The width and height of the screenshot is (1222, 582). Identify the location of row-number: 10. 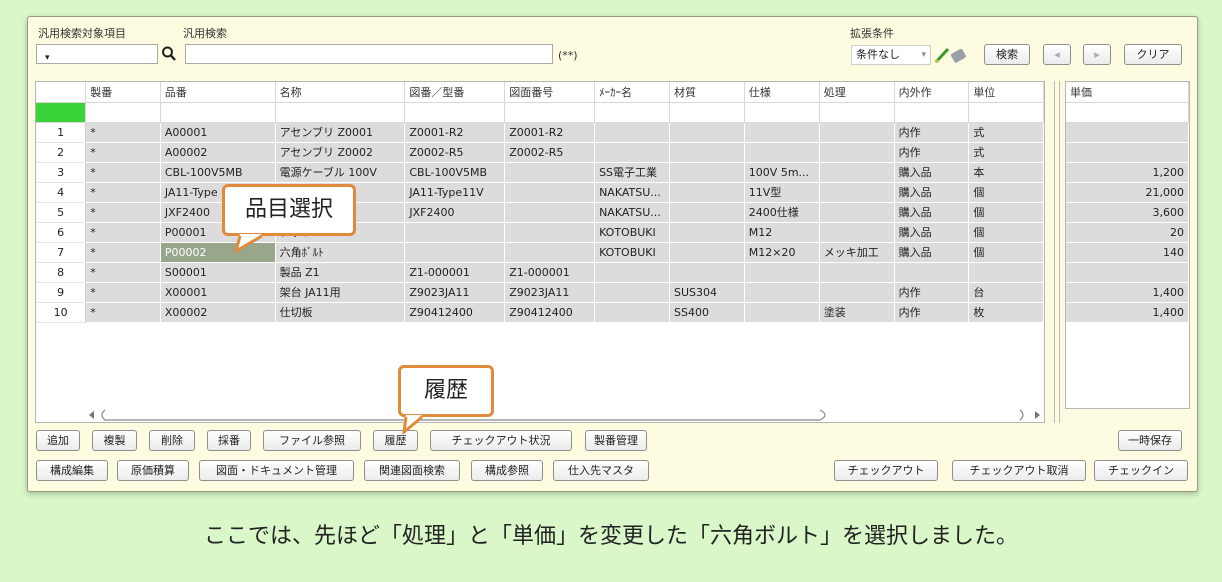
(61, 312).